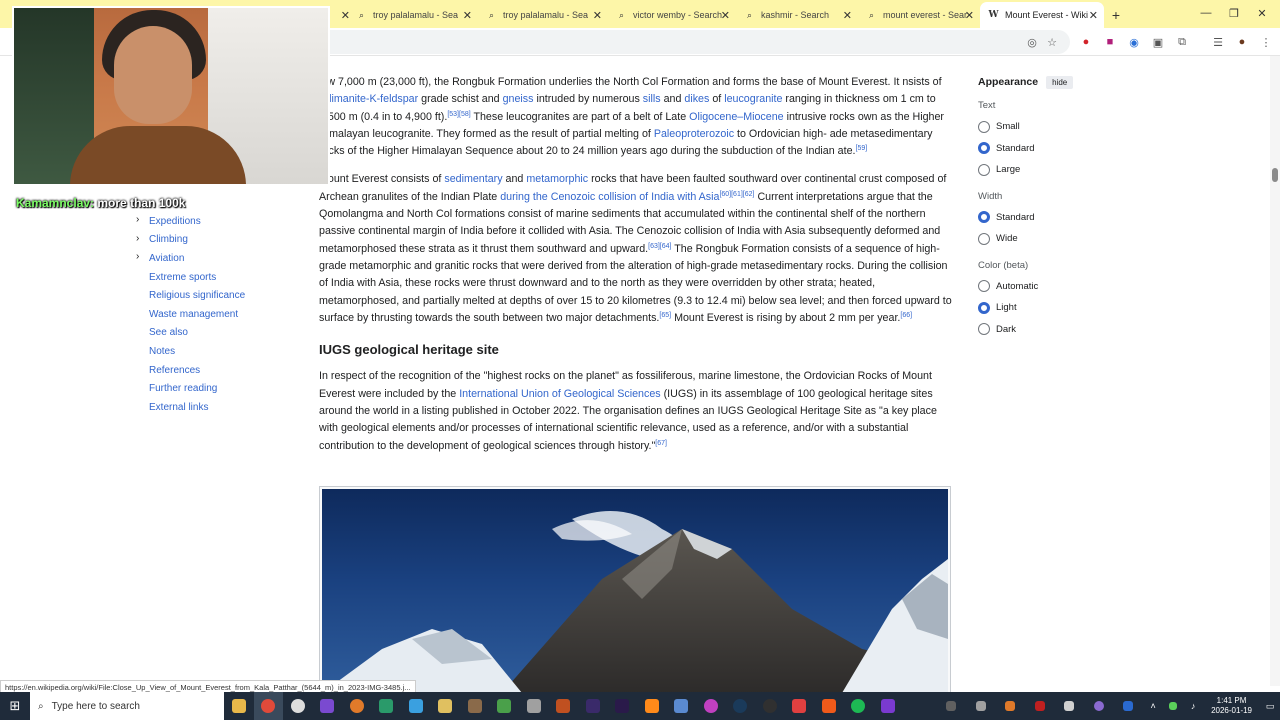 This screenshot has width=1280, height=720. I want to click on toc-item-label: See also, so click(168, 332).